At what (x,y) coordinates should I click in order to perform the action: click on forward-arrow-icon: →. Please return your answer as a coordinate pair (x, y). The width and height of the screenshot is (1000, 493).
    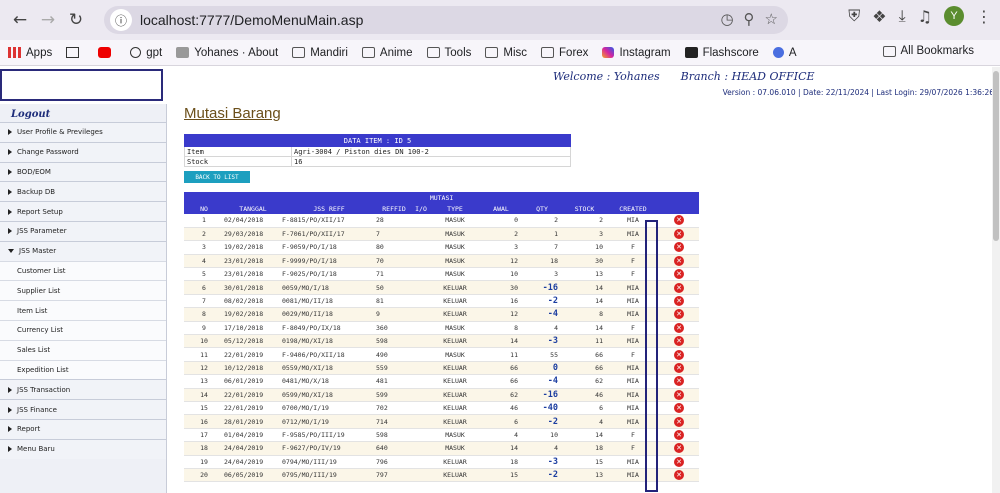
    Looking at the image, I should click on (48, 20).